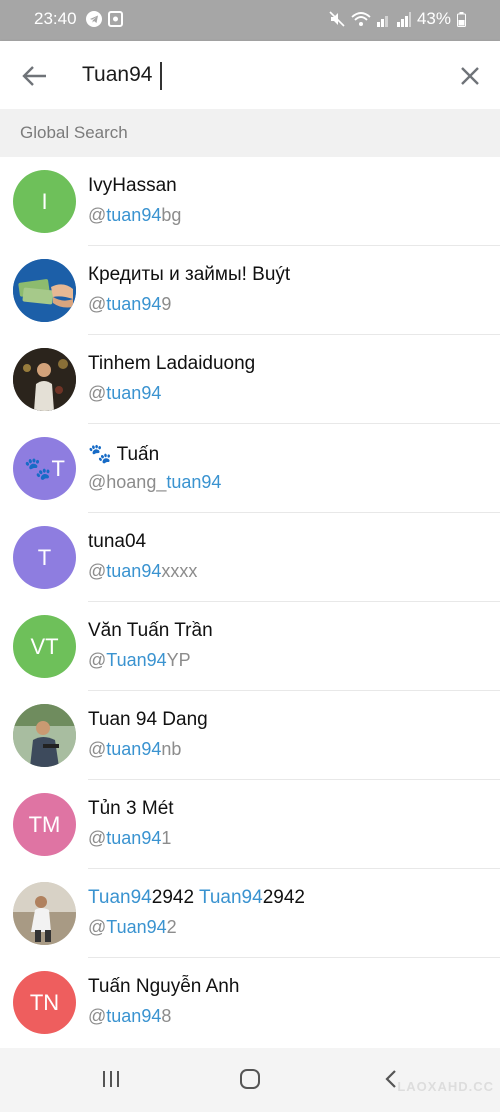 The width and height of the screenshot is (500, 1112). I want to click on list-item: Tuan942942 Tuan942942 @Tuan942, so click(250, 913).